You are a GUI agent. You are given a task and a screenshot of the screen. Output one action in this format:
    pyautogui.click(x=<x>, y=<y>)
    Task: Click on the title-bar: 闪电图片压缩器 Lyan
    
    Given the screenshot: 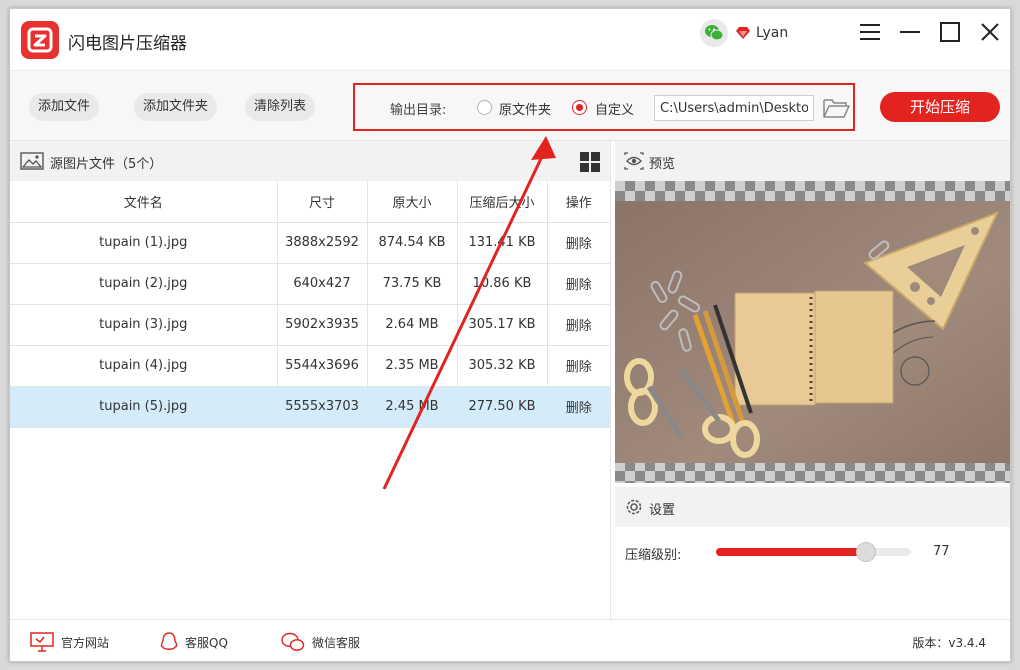 What is the action you would take?
    pyautogui.click(x=510, y=40)
    